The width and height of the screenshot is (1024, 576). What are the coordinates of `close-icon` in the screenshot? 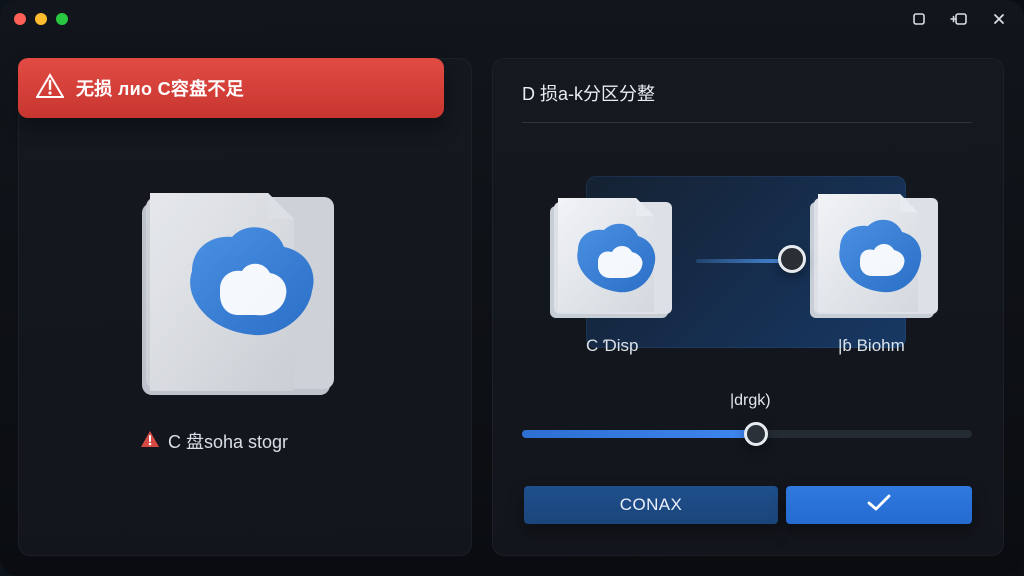 It's located at (999, 19).